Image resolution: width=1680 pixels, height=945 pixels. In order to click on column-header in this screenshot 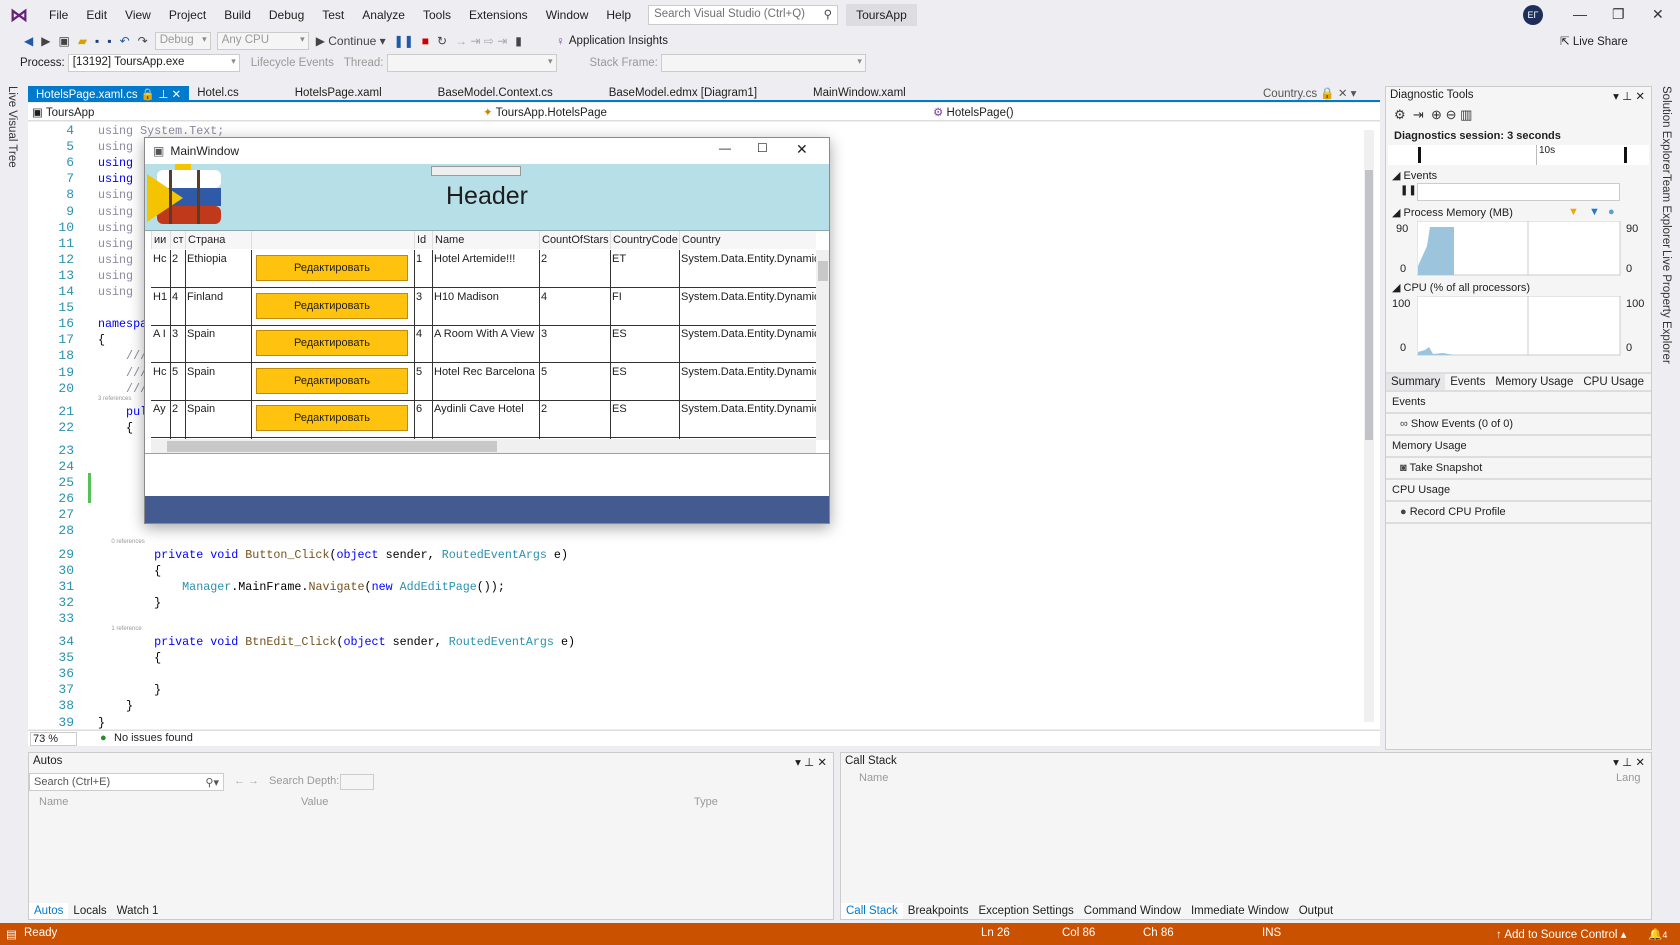, I will do `click(332, 240)`.